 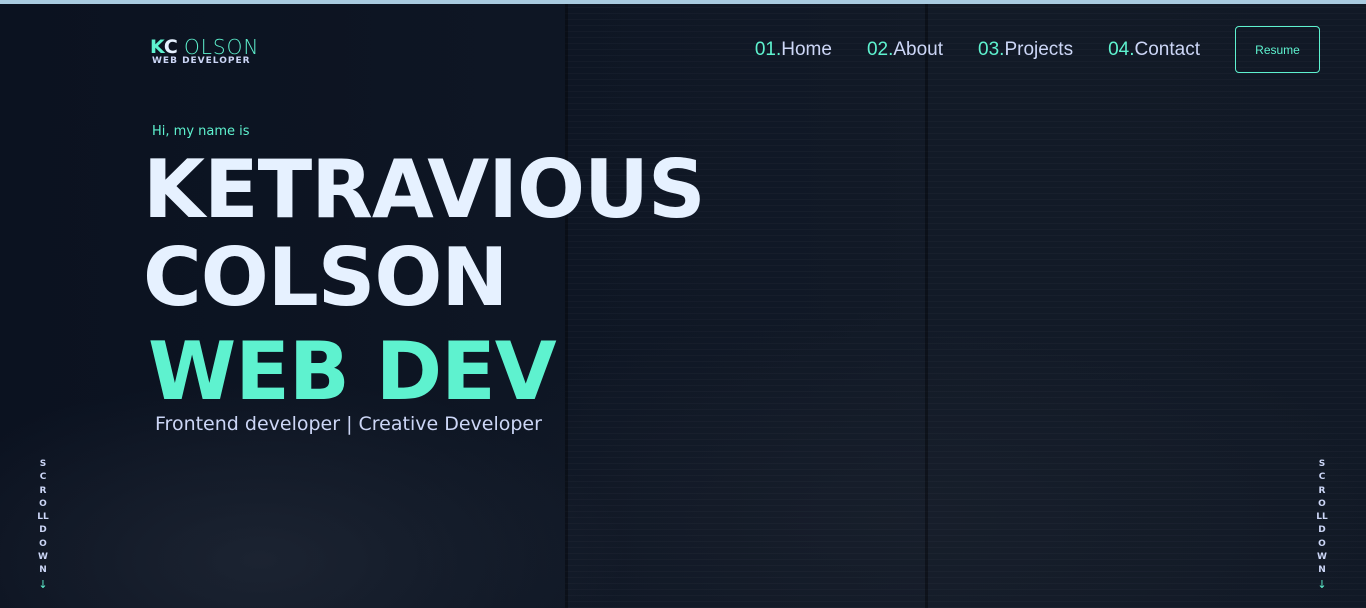 What do you see at coordinates (793, 50) in the screenshot?
I see `nav-item-home: 01.Home` at bounding box center [793, 50].